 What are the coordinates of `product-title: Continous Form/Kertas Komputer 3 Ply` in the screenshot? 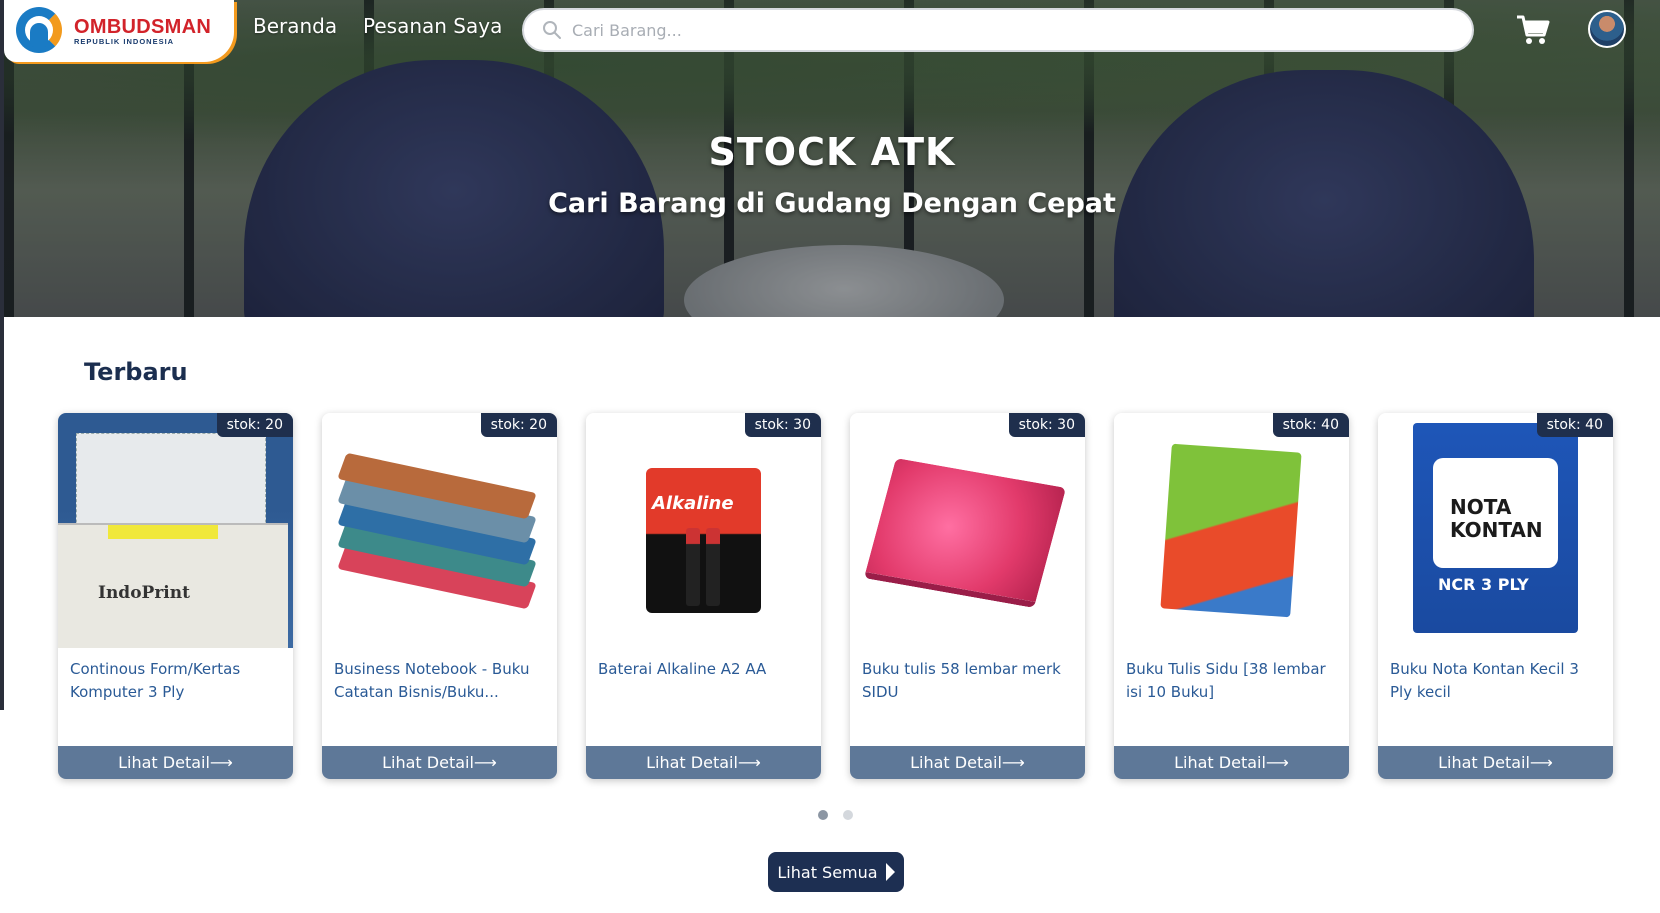 It's located at (176, 681).